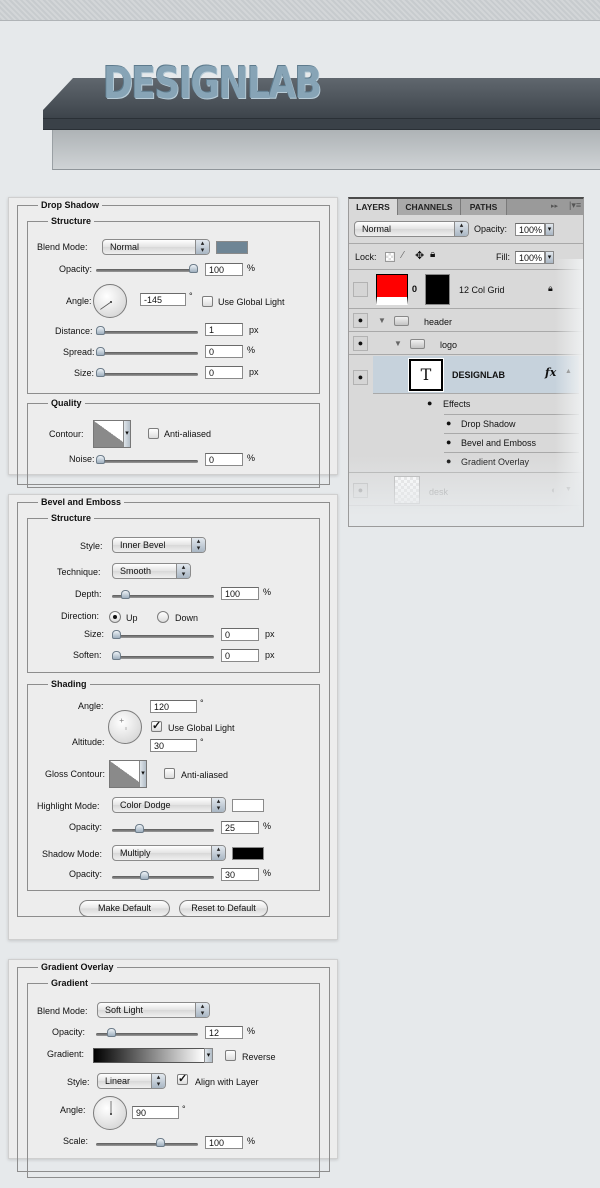 This screenshot has height=1188, width=600. I want to click on angle-altitude-dial, so click(125, 727).